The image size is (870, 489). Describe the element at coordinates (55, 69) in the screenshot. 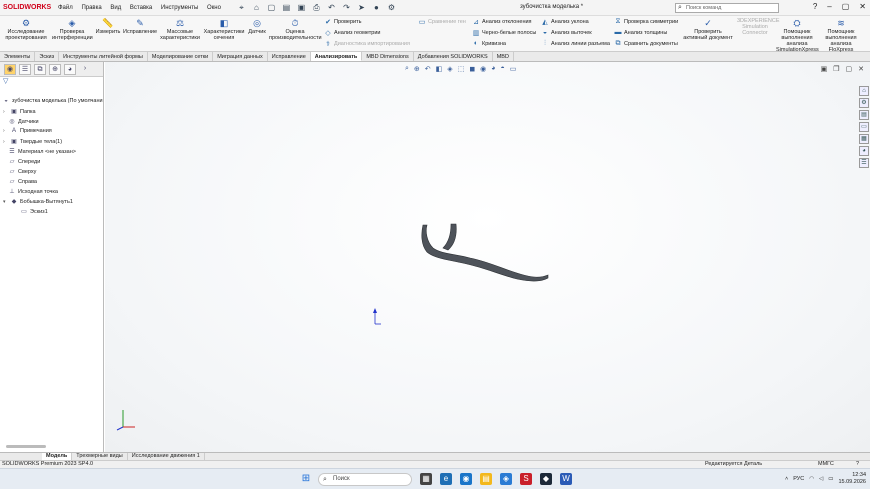

I see `dimxpert-tab-icon: ⊕` at that location.